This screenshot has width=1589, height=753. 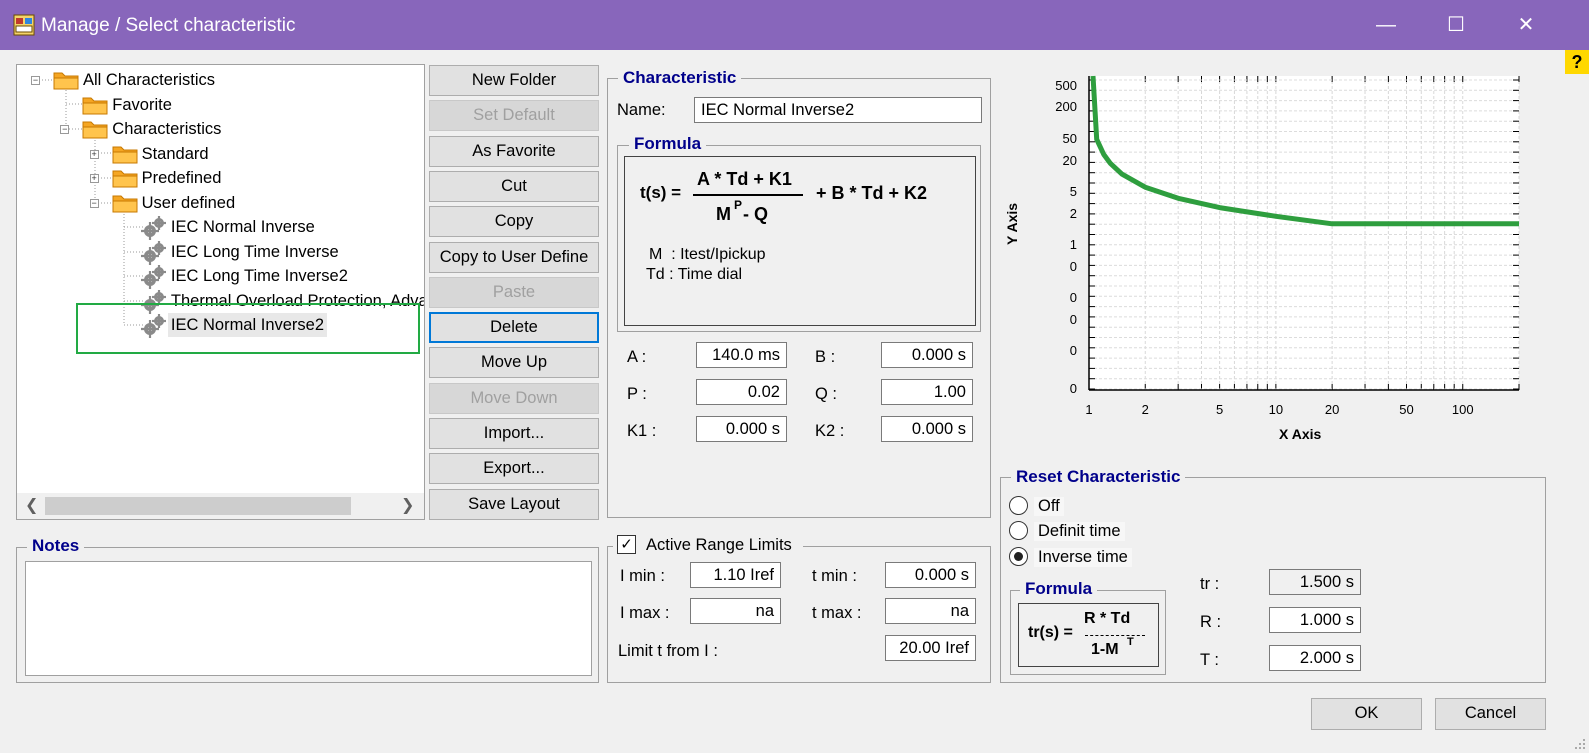 I want to click on chart-x-tick-label: 5, so click(x=1219, y=409).